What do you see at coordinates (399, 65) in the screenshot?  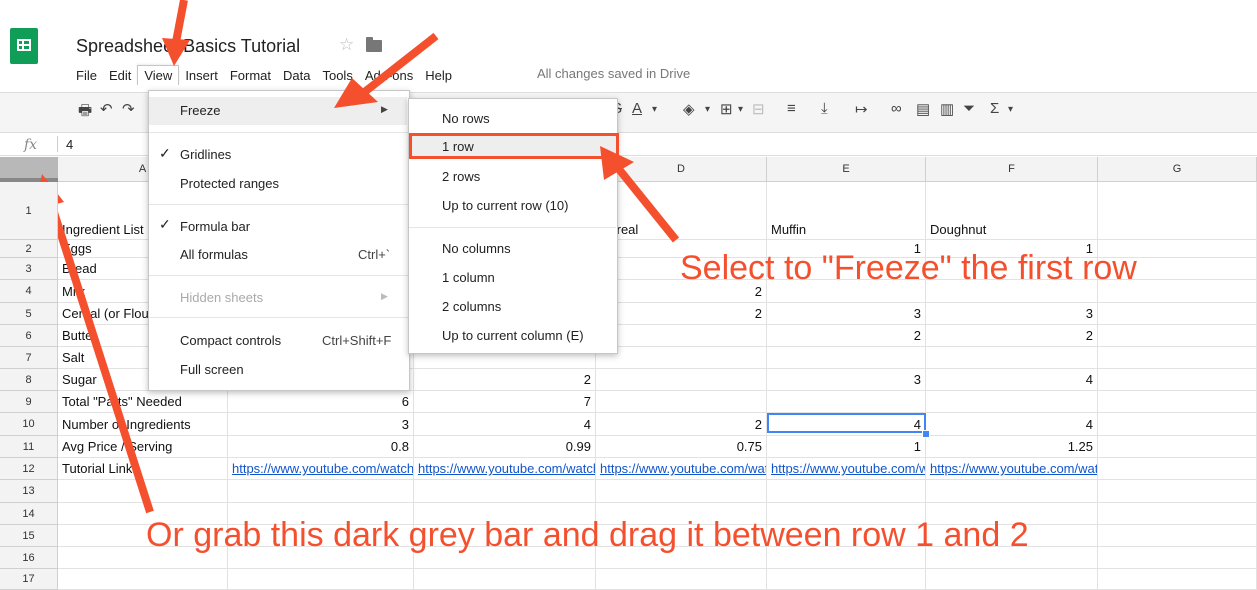 I see `arrow-to-freeze` at bounding box center [399, 65].